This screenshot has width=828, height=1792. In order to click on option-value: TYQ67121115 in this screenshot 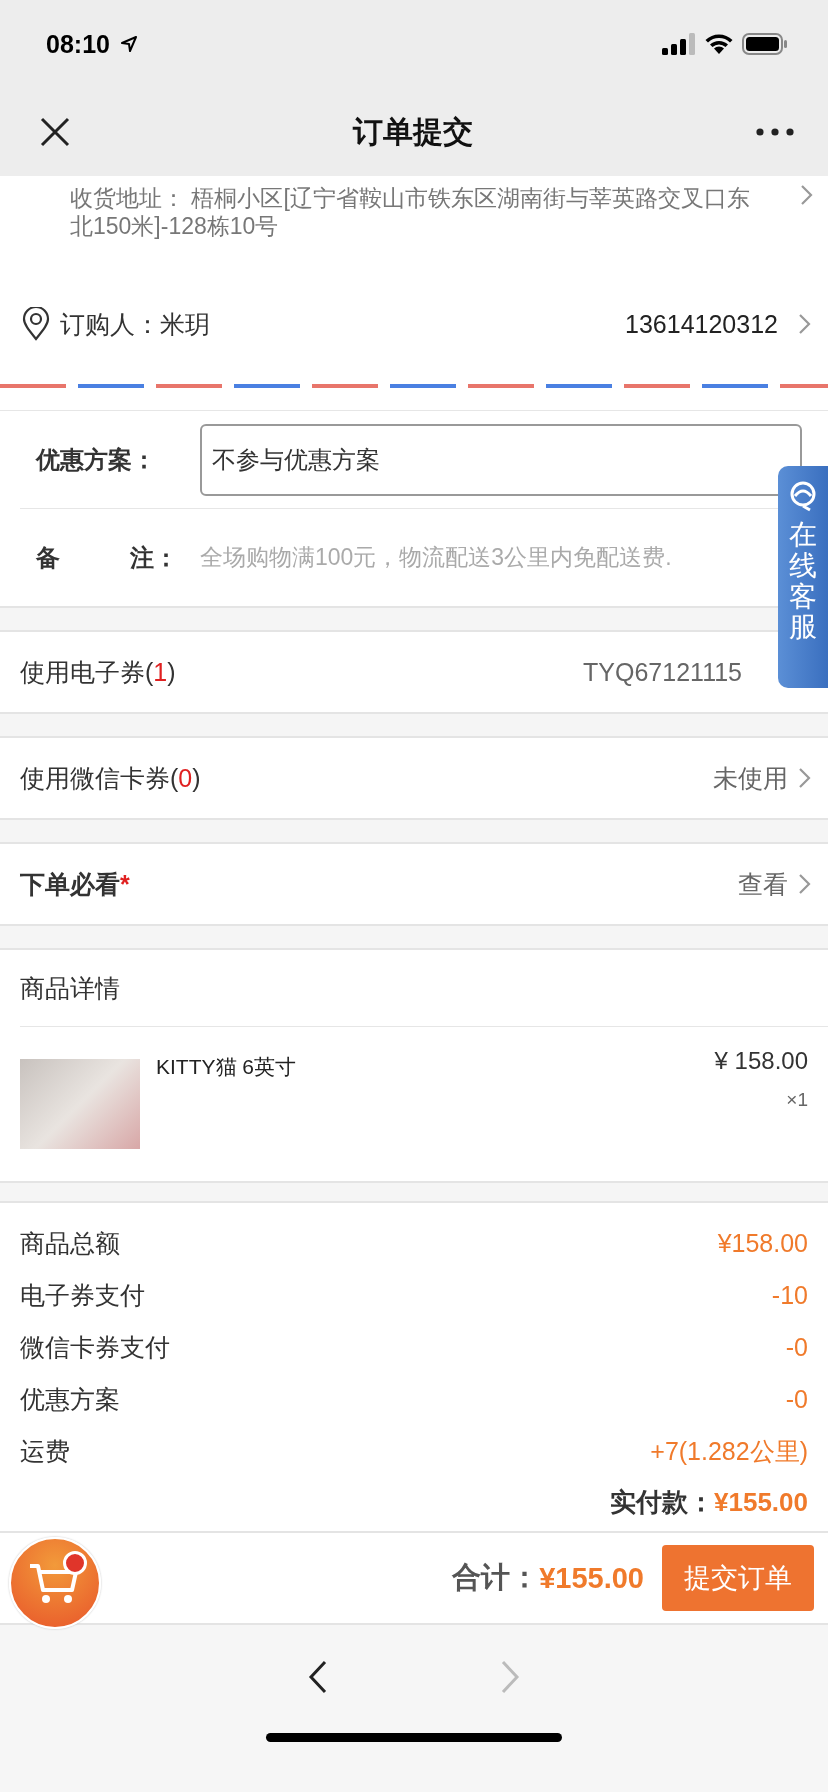, I will do `click(662, 672)`.